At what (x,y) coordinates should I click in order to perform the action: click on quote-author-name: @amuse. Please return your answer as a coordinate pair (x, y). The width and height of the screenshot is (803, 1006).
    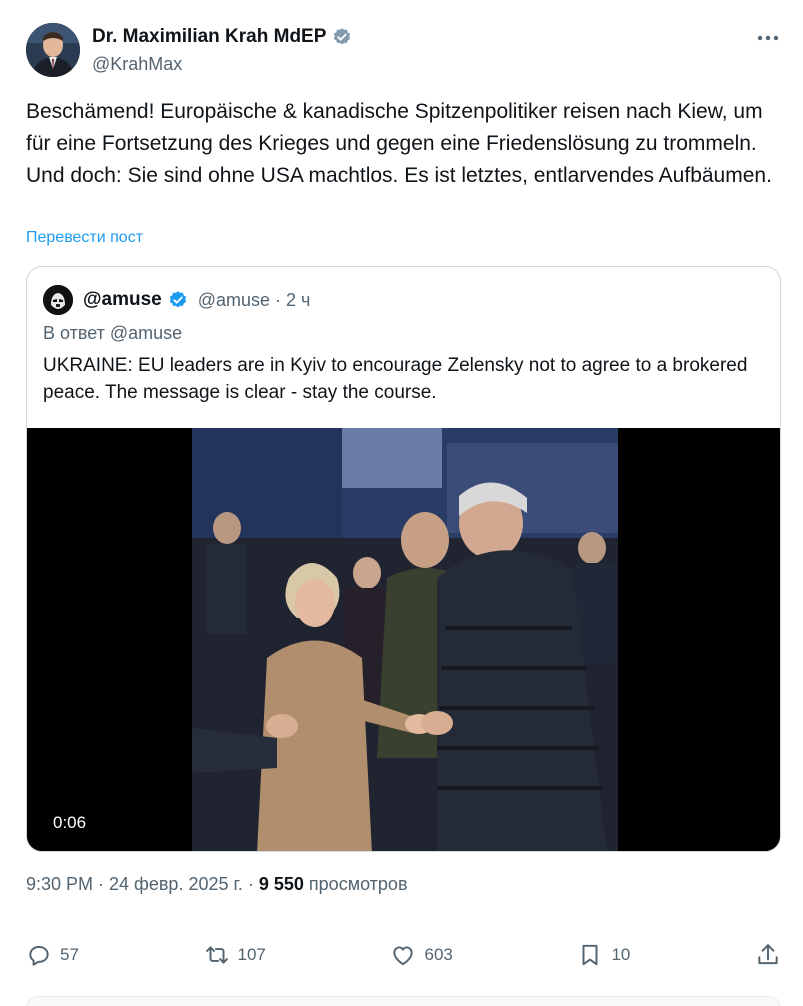
    Looking at the image, I should click on (122, 300).